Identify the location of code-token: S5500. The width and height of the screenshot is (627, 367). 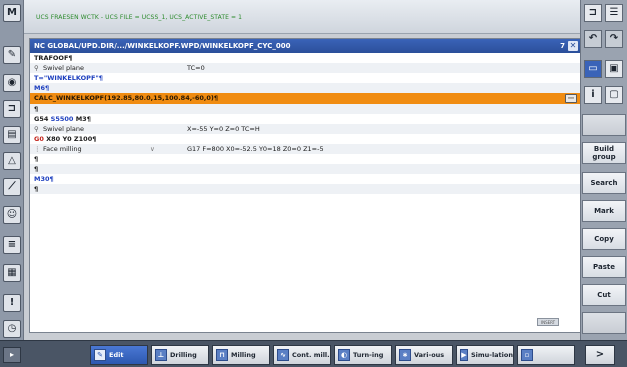
(62, 119).